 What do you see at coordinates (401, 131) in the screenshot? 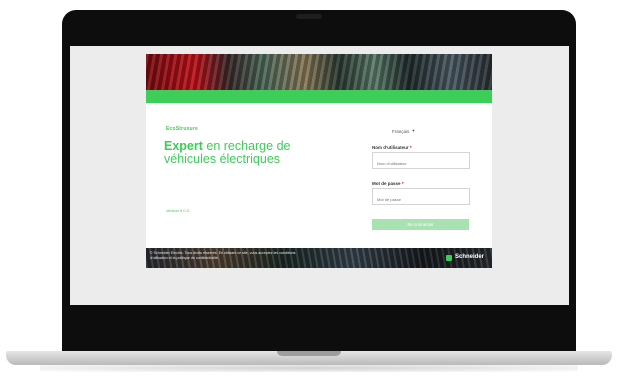
I see `language-value: Français` at bounding box center [401, 131].